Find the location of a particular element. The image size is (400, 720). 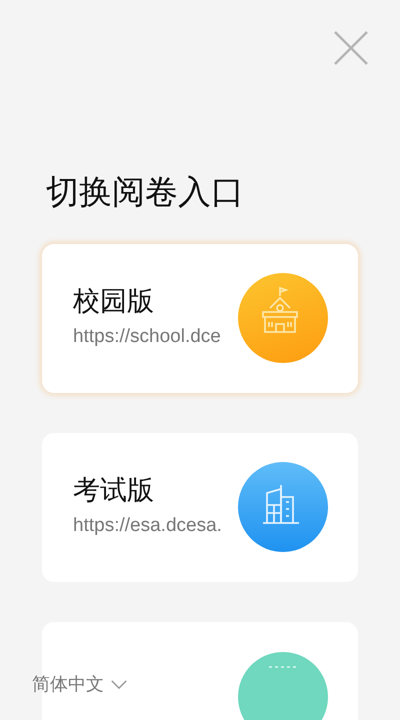

round-icon is located at coordinates (283, 686).